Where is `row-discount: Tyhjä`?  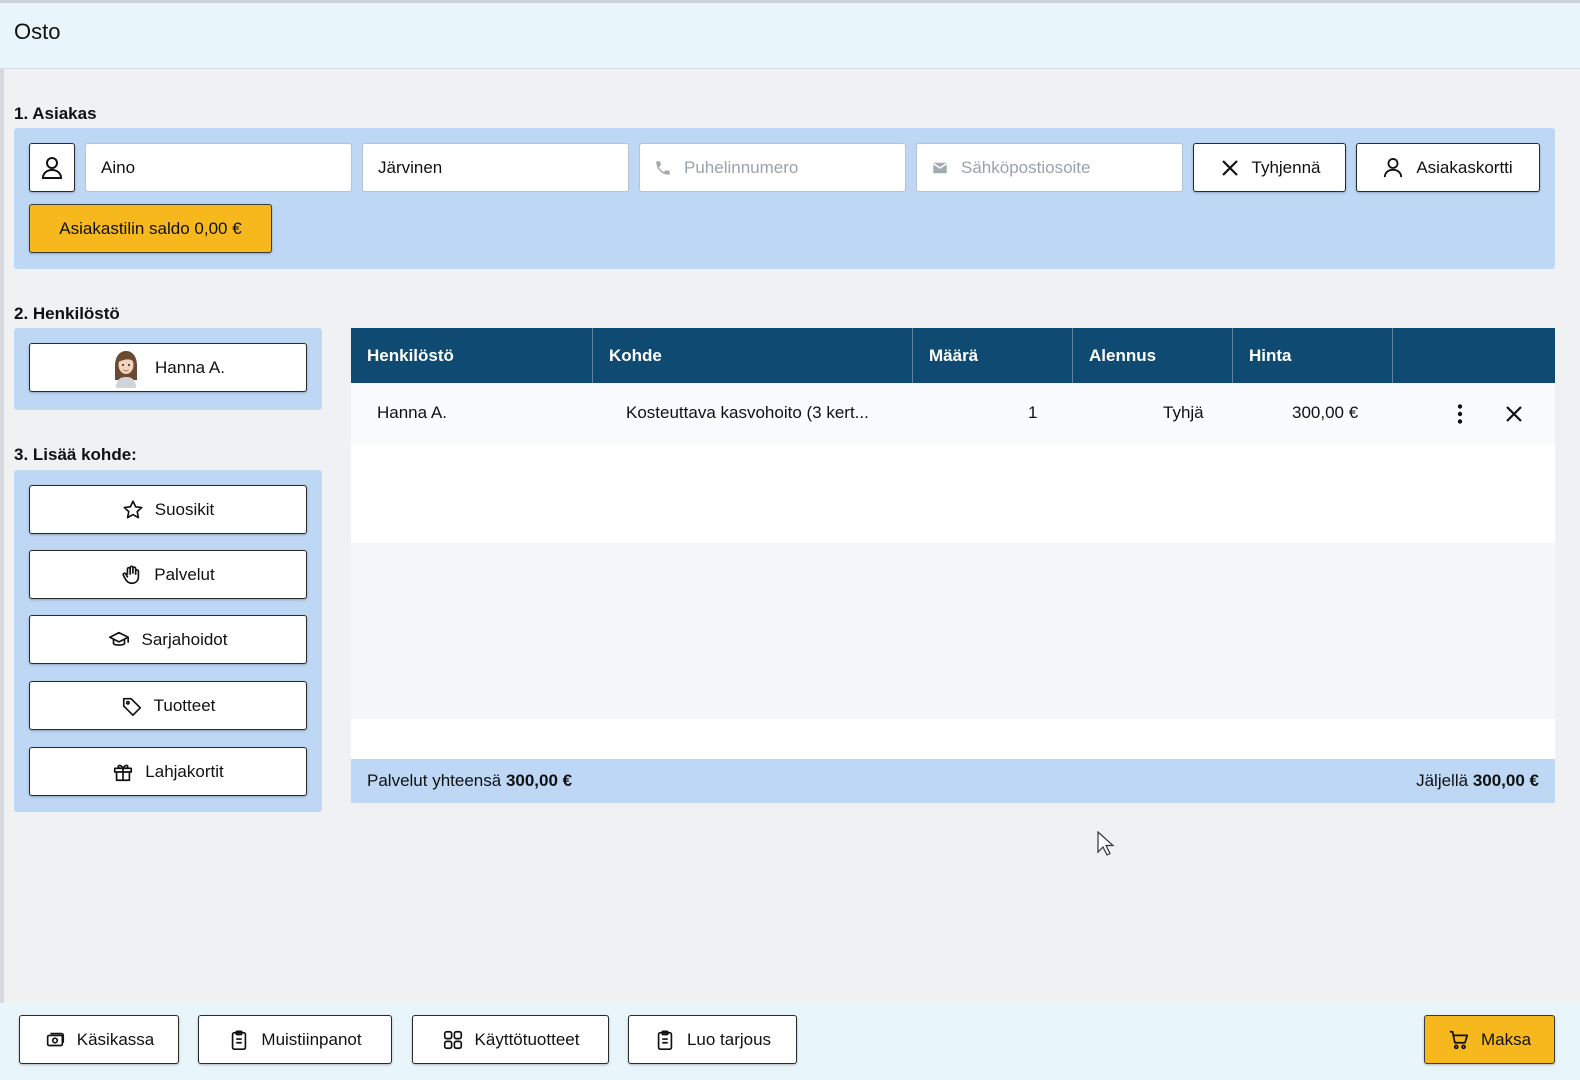
row-discount: Tyhjä is located at coordinates (1183, 413).